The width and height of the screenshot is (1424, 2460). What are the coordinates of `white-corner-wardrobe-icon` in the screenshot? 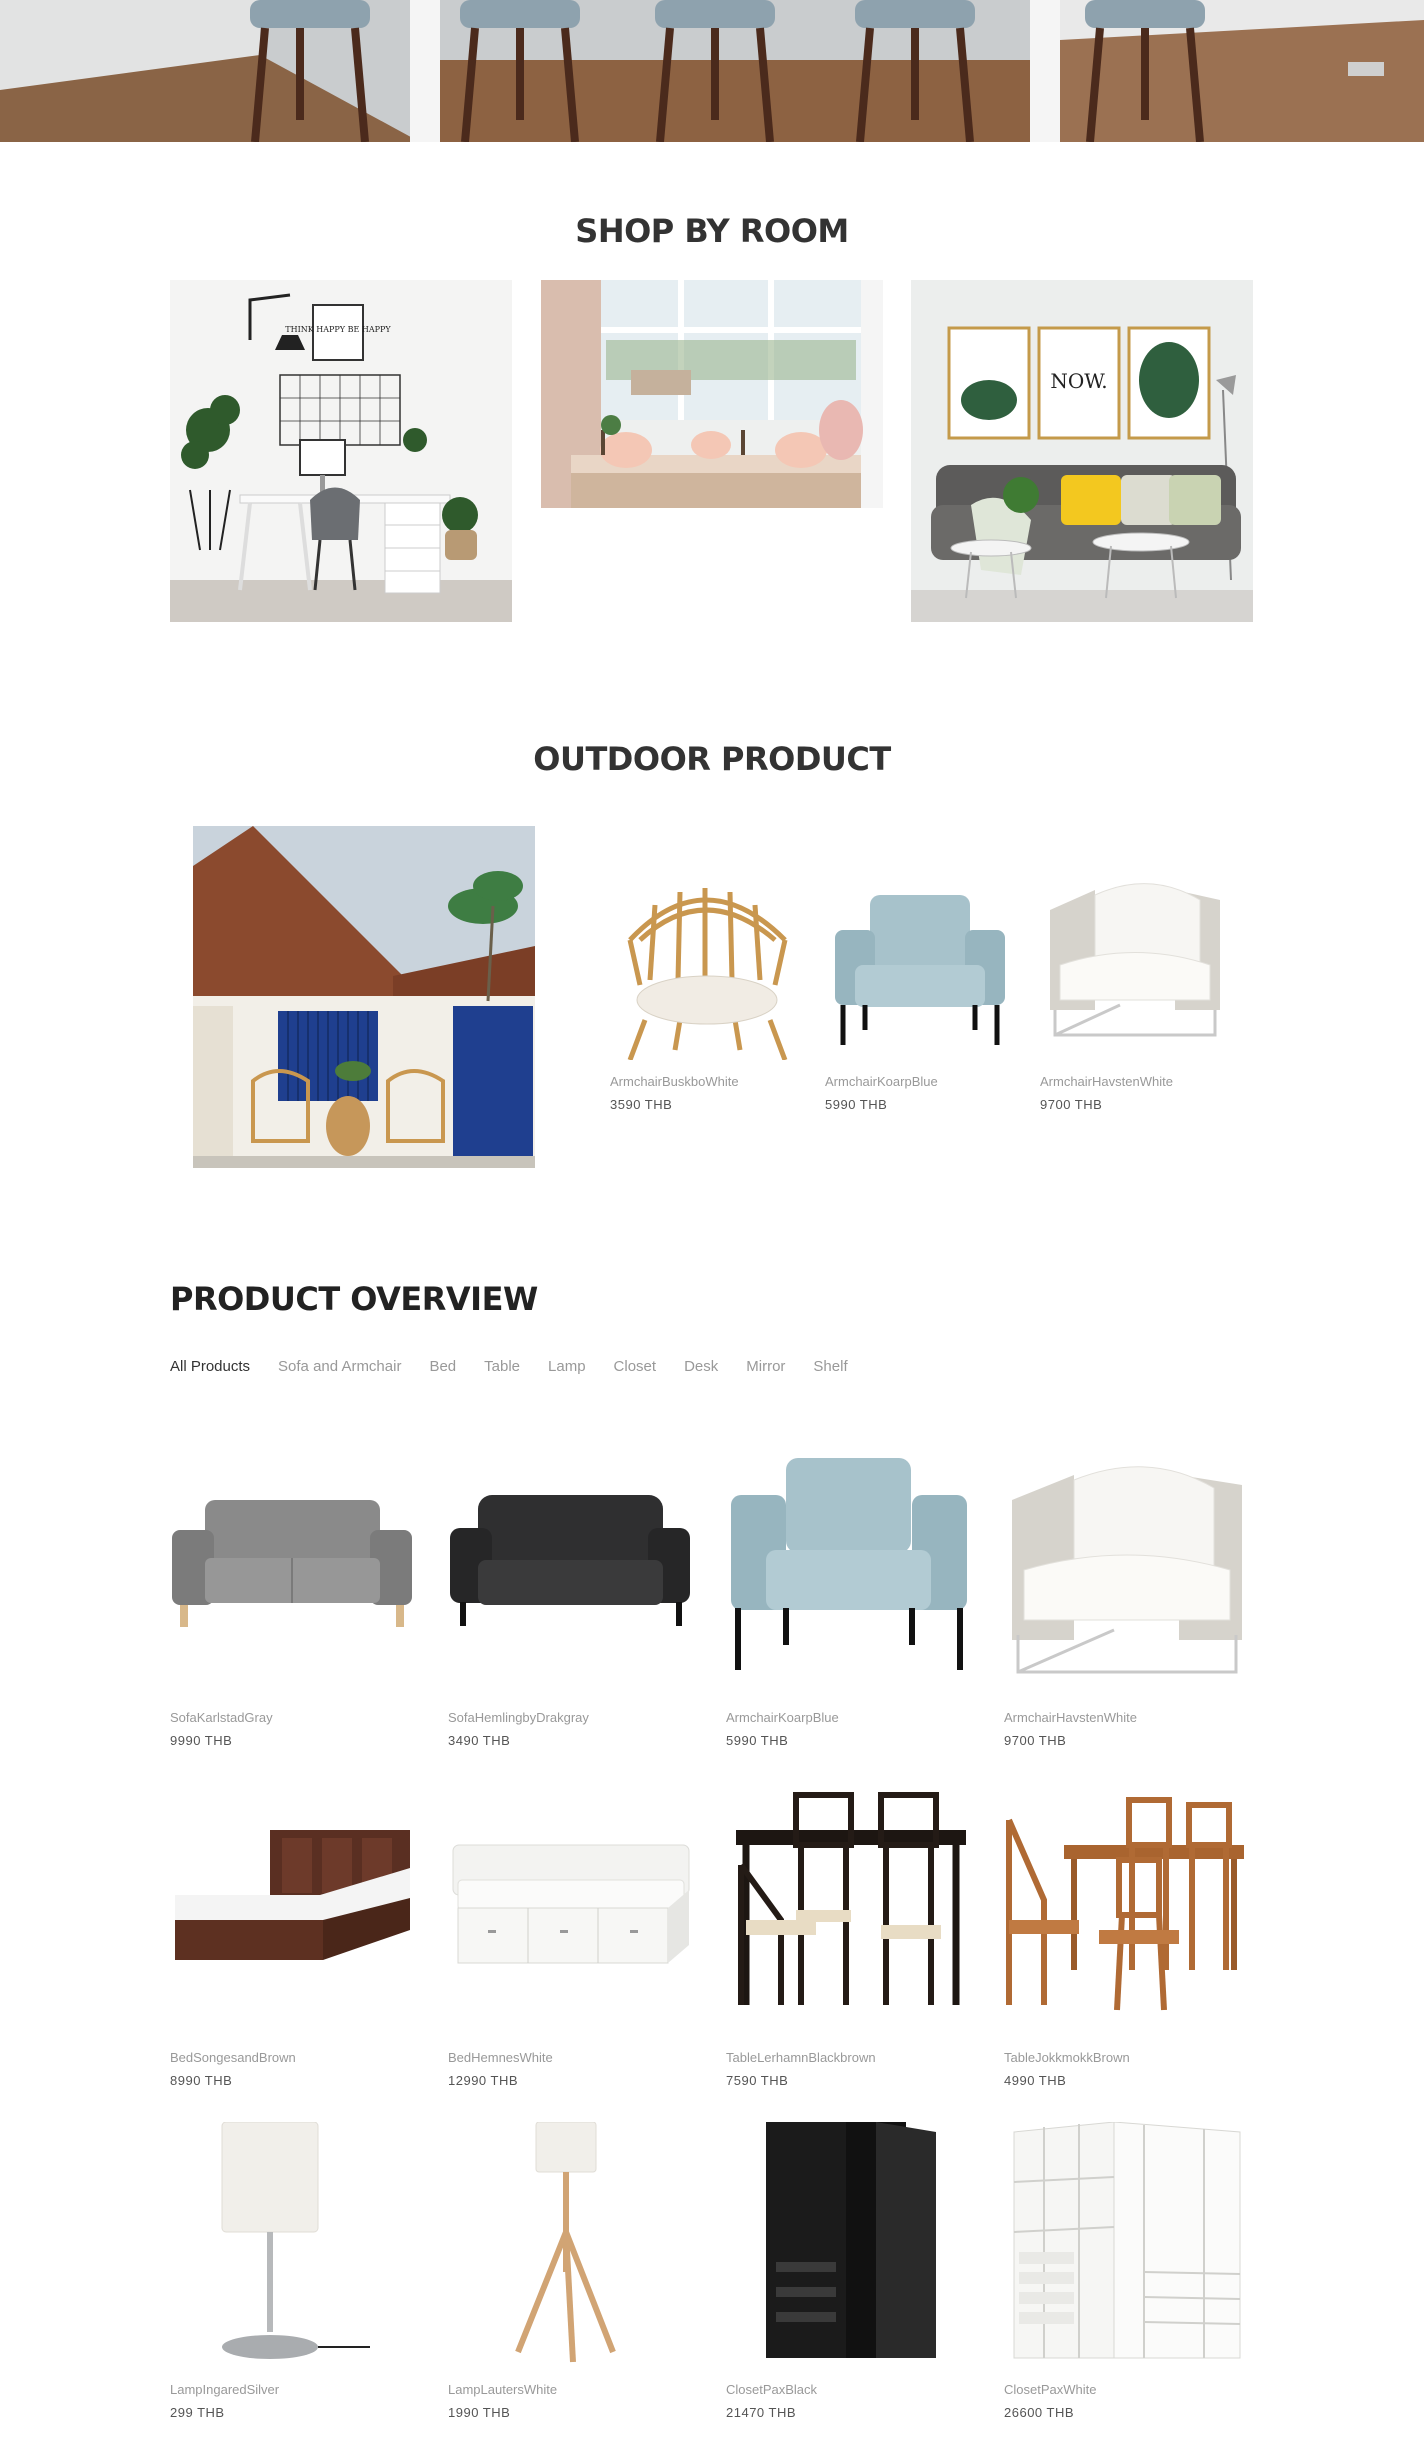 It's located at (1127, 2245).